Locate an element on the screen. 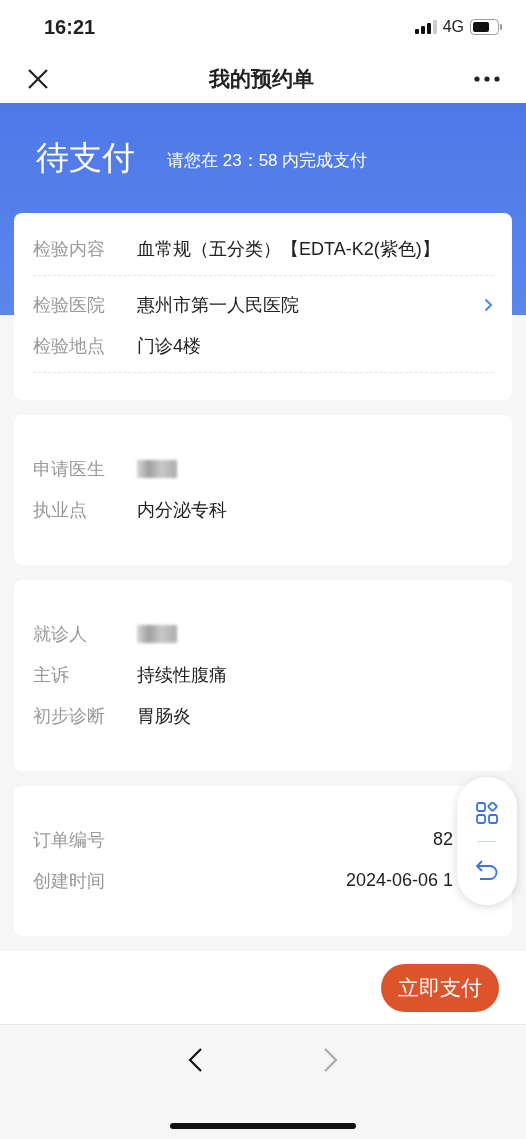  return-icon is located at coordinates (487, 869).